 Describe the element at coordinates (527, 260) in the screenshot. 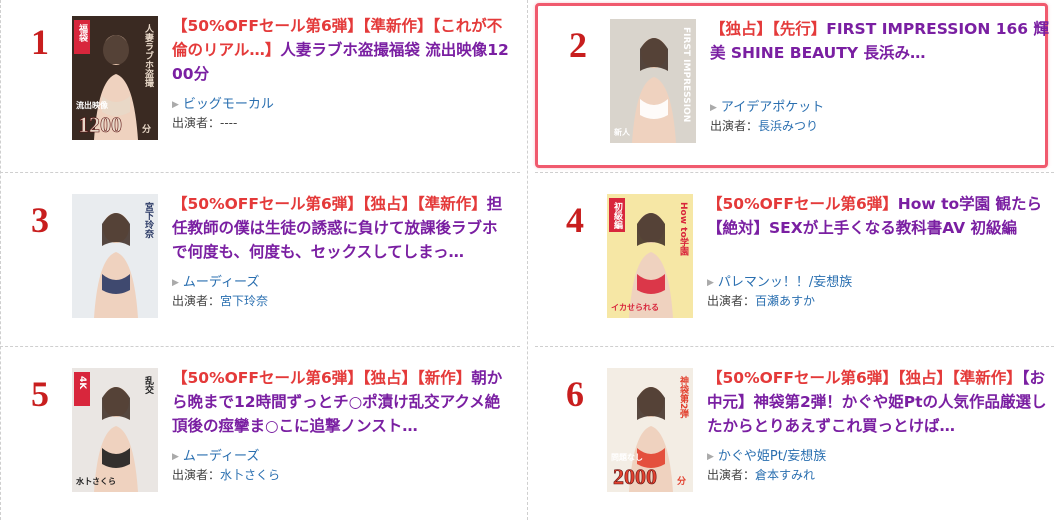

I see `column-divider` at that location.